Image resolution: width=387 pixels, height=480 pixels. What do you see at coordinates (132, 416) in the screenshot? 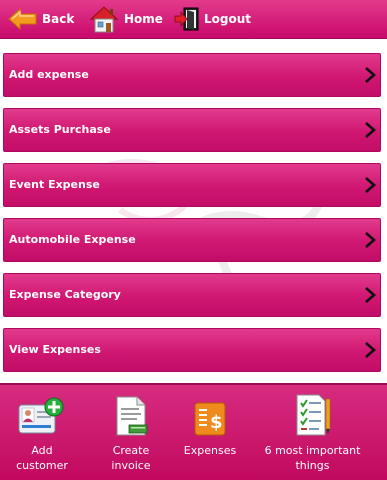
I see `document-icon` at bounding box center [132, 416].